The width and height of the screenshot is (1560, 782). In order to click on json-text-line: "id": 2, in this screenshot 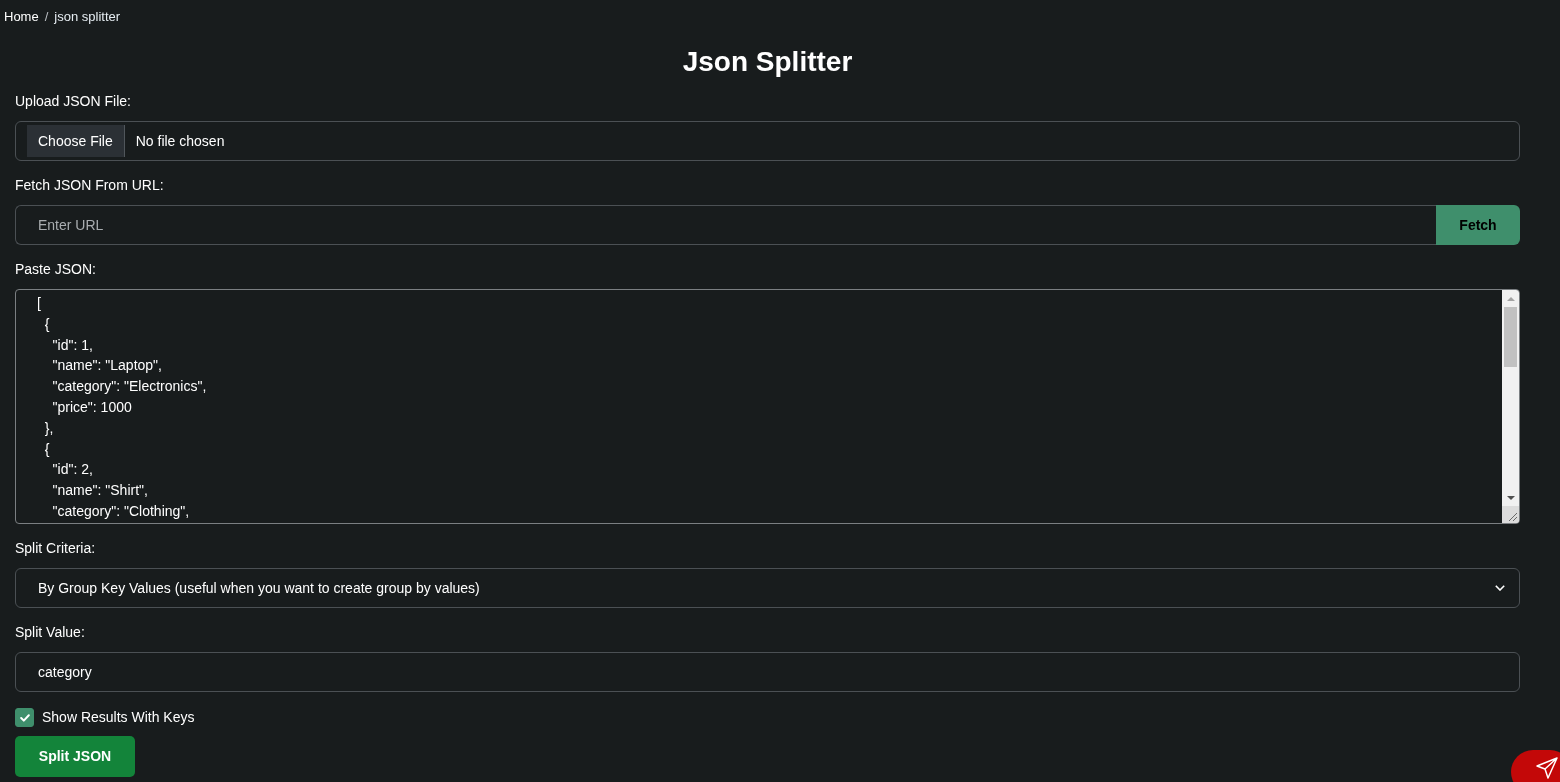, I will do `click(72, 470)`.